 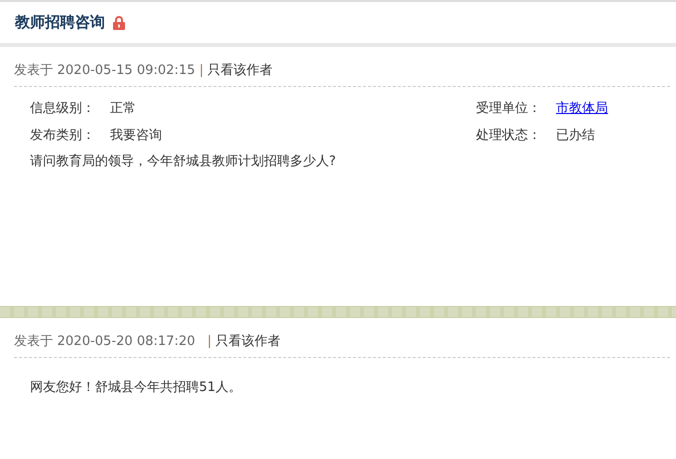 What do you see at coordinates (575, 135) in the screenshot?
I see `field-value: 已办结` at bounding box center [575, 135].